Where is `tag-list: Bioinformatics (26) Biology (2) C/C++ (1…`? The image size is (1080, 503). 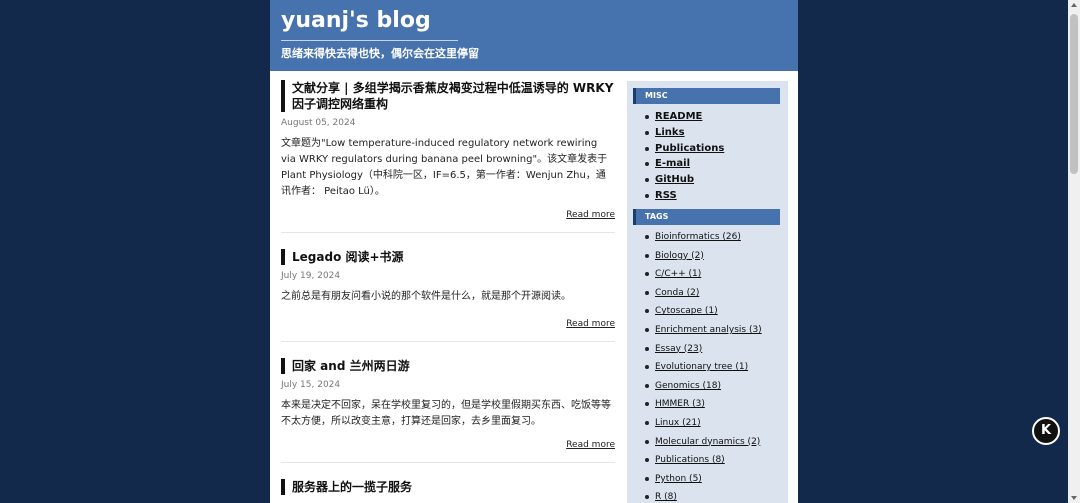 tag-list: Bioinformatics (26) Biology (2) C/C++ (1… is located at coordinates (706, 365).